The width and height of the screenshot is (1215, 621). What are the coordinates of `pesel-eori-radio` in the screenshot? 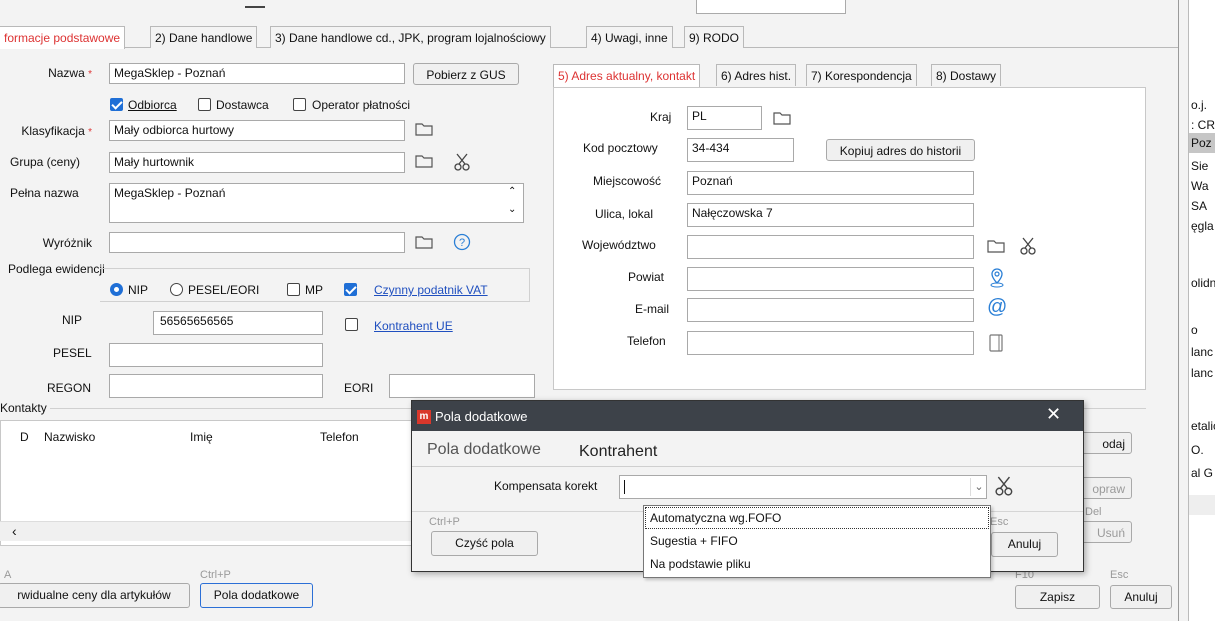 It's located at (176, 289).